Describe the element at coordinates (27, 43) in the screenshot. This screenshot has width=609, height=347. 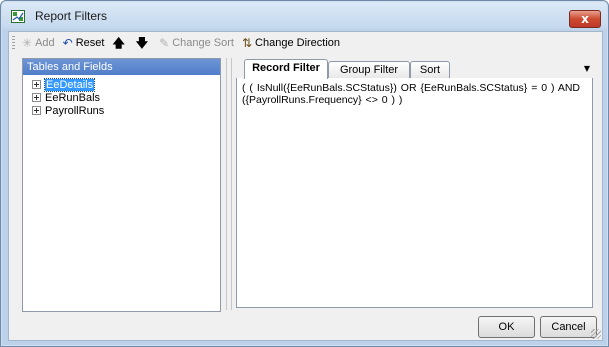
I see `asterisk-icon: ✳` at that location.